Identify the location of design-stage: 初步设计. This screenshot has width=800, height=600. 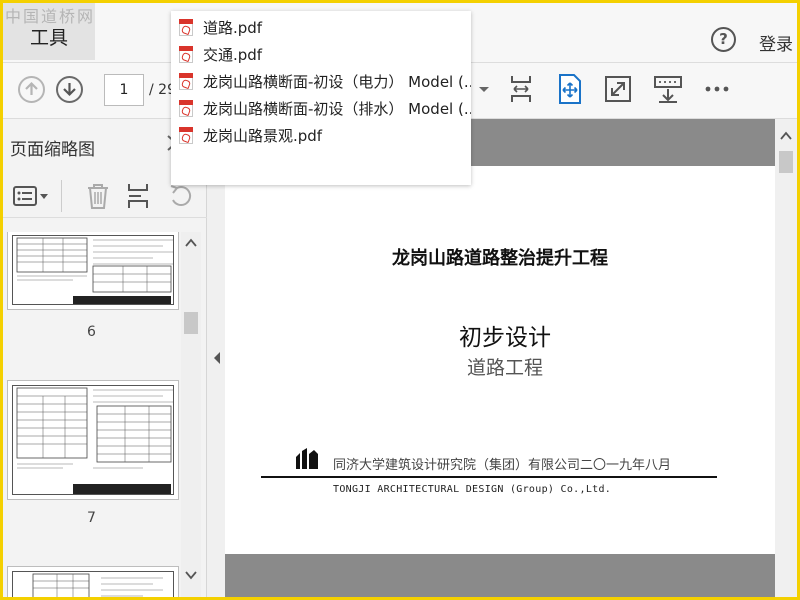
(505, 338).